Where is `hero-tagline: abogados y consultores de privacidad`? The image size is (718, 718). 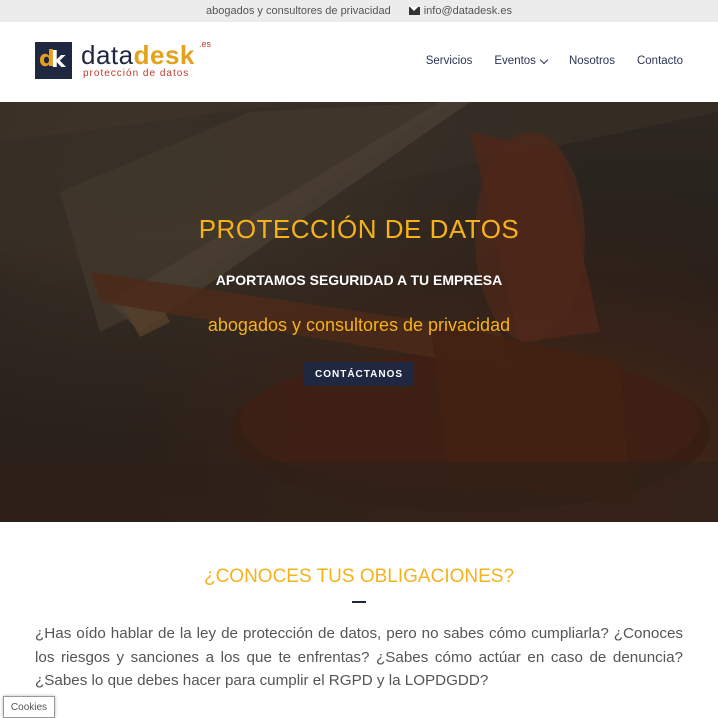 hero-tagline: abogados y consultores de privacidad is located at coordinates (359, 325).